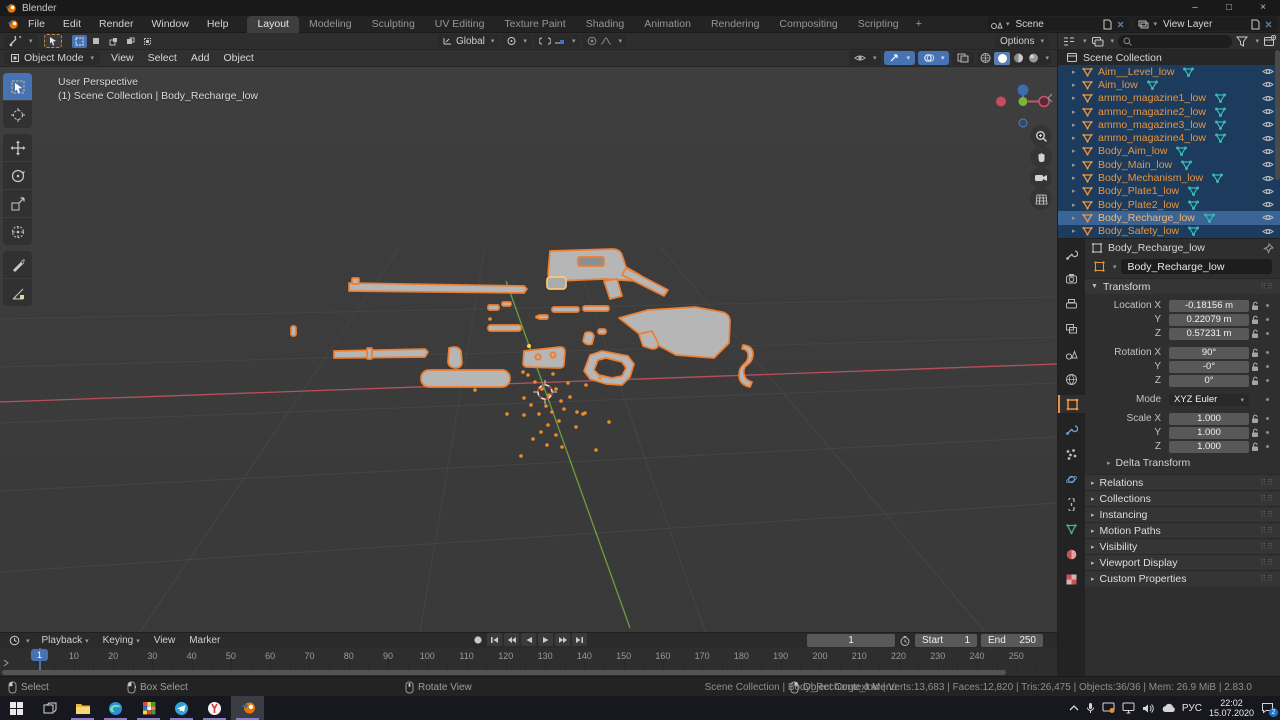  Describe the element at coordinates (1169, 72) in the screenshot. I see `outliner-item-aim__level_low: ▸ Aim__Level_low` at that location.